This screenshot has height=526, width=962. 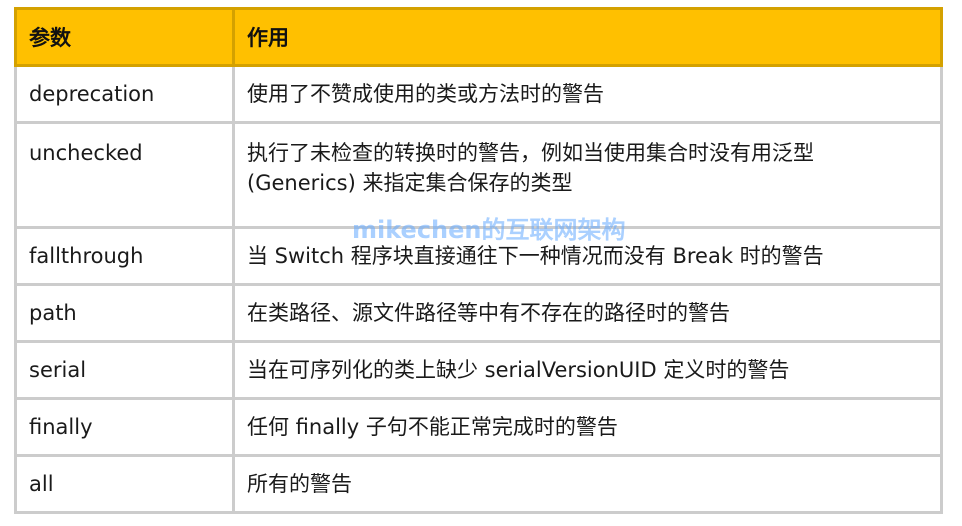 What do you see at coordinates (587, 484) in the screenshot?
I see `description-cell: 所有的警告` at bounding box center [587, 484].